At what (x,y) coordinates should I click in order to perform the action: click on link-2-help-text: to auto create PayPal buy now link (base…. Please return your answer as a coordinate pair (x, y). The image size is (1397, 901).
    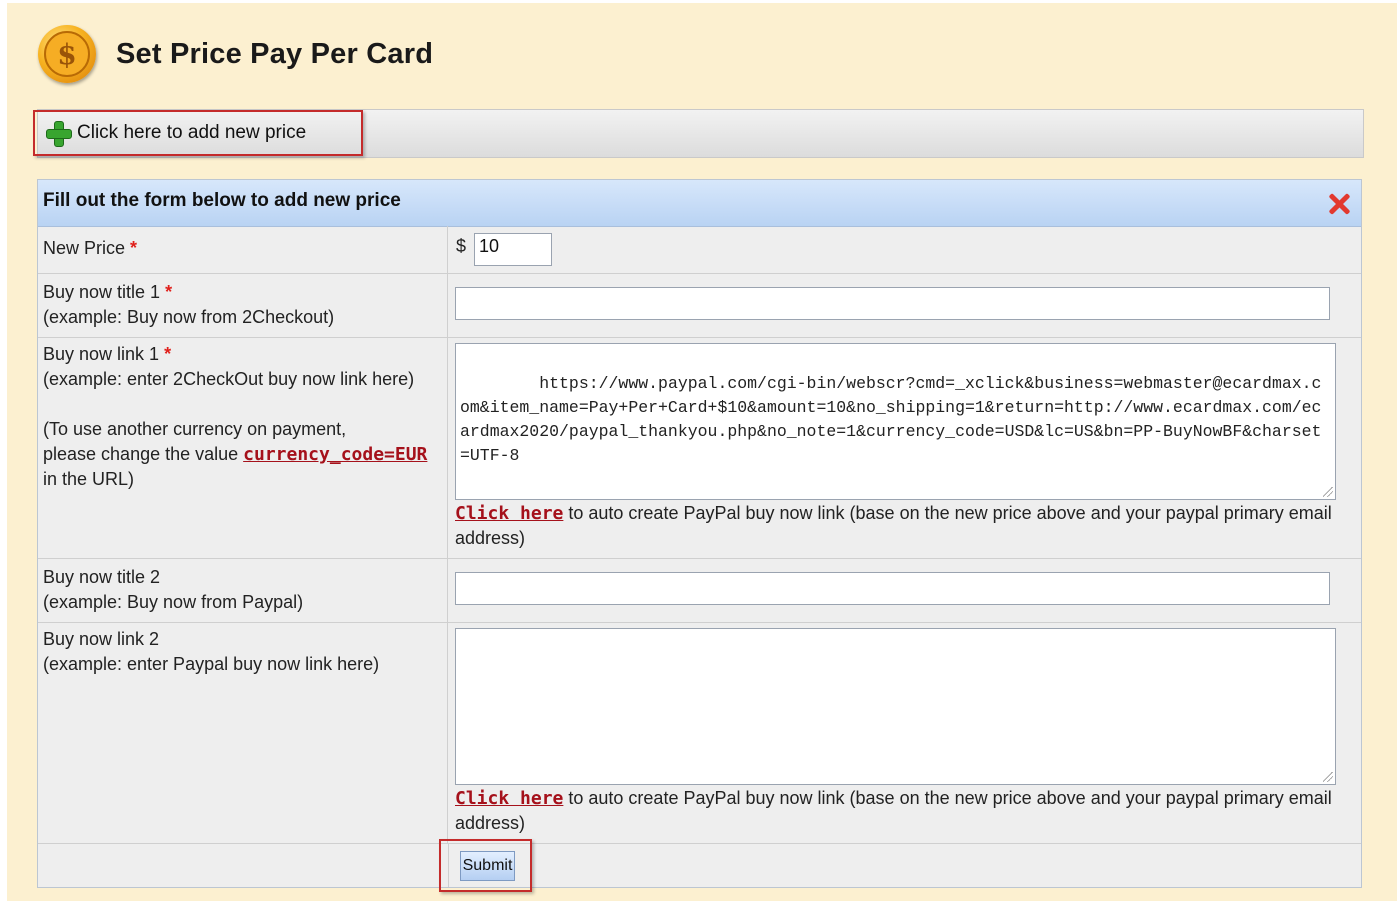
    Looking at the image, I should click on (893, 810).